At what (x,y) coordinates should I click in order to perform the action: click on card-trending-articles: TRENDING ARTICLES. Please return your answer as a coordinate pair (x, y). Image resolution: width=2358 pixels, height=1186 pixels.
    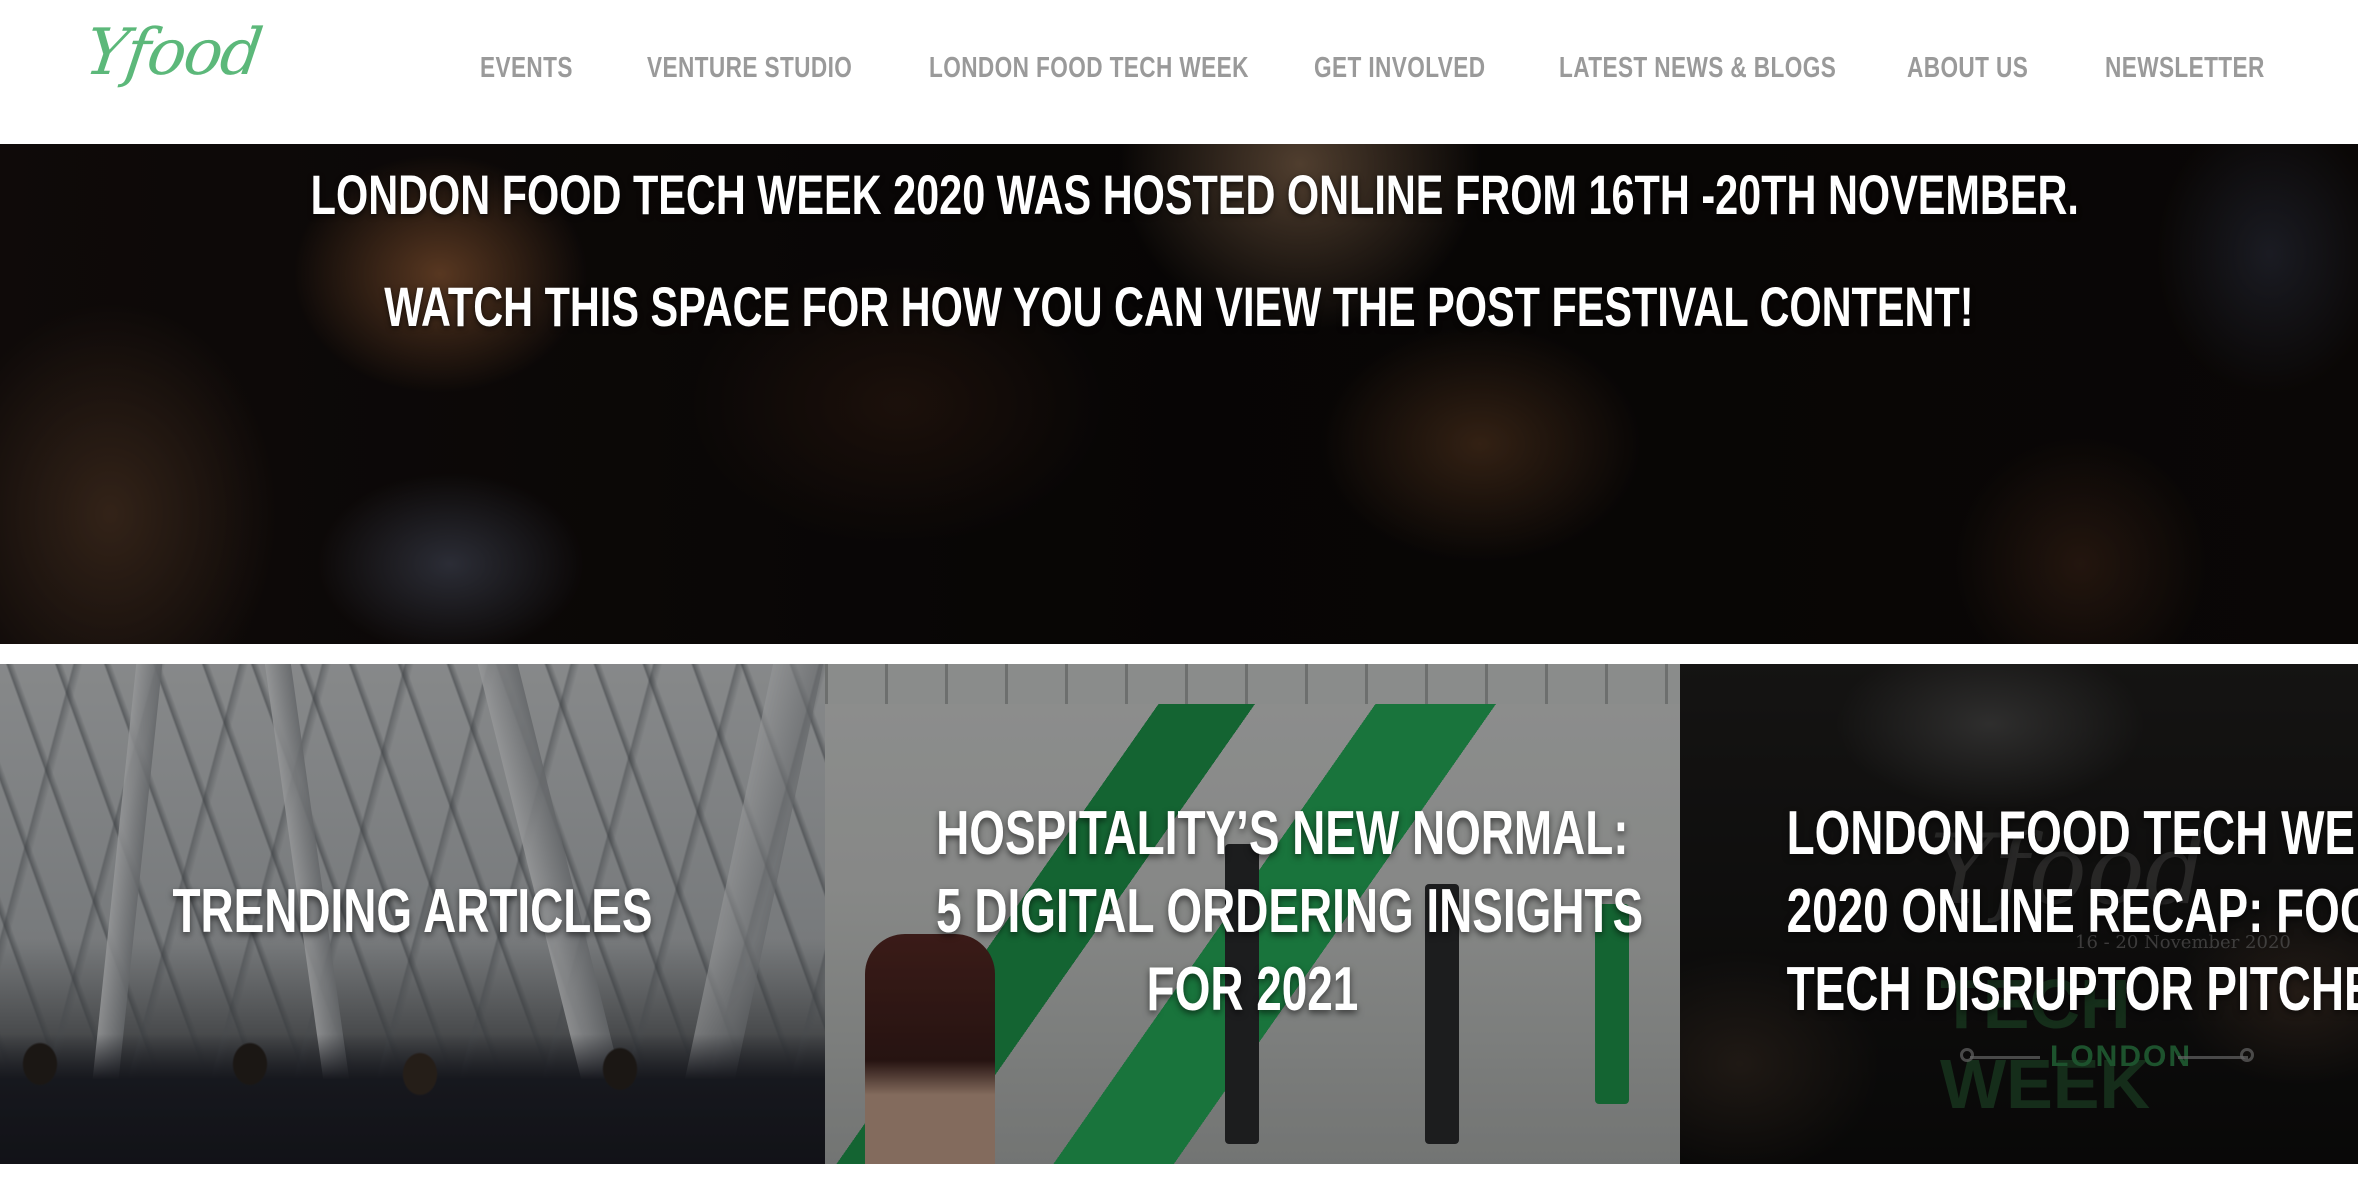
    Looking at the image, I should click on (412, 914).